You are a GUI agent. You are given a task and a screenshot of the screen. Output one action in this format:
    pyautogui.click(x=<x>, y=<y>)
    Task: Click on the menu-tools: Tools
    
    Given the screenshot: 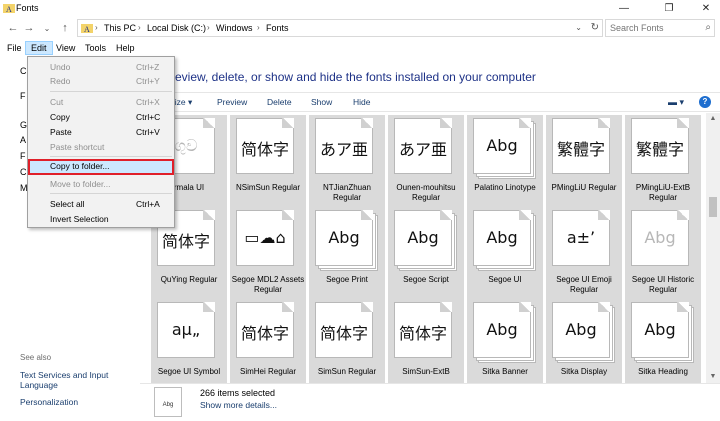 What is the action you would take?
    pyautogui.click(x=95, y=48)
    